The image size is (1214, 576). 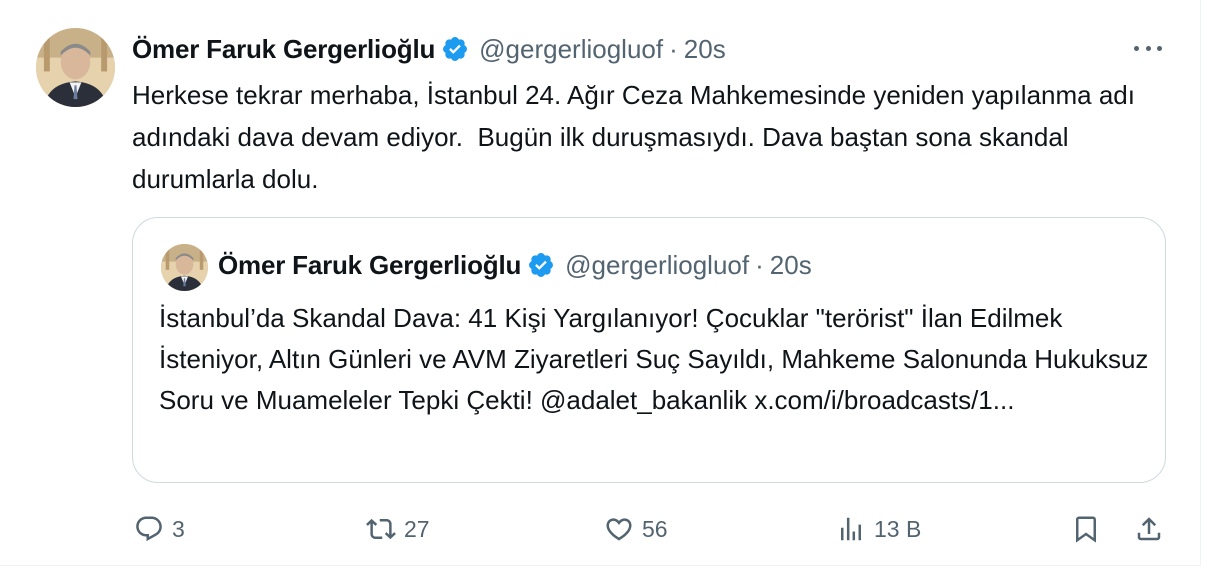 I want to click on author-handle: @gergerliogluof, so click(x=571, y=49).